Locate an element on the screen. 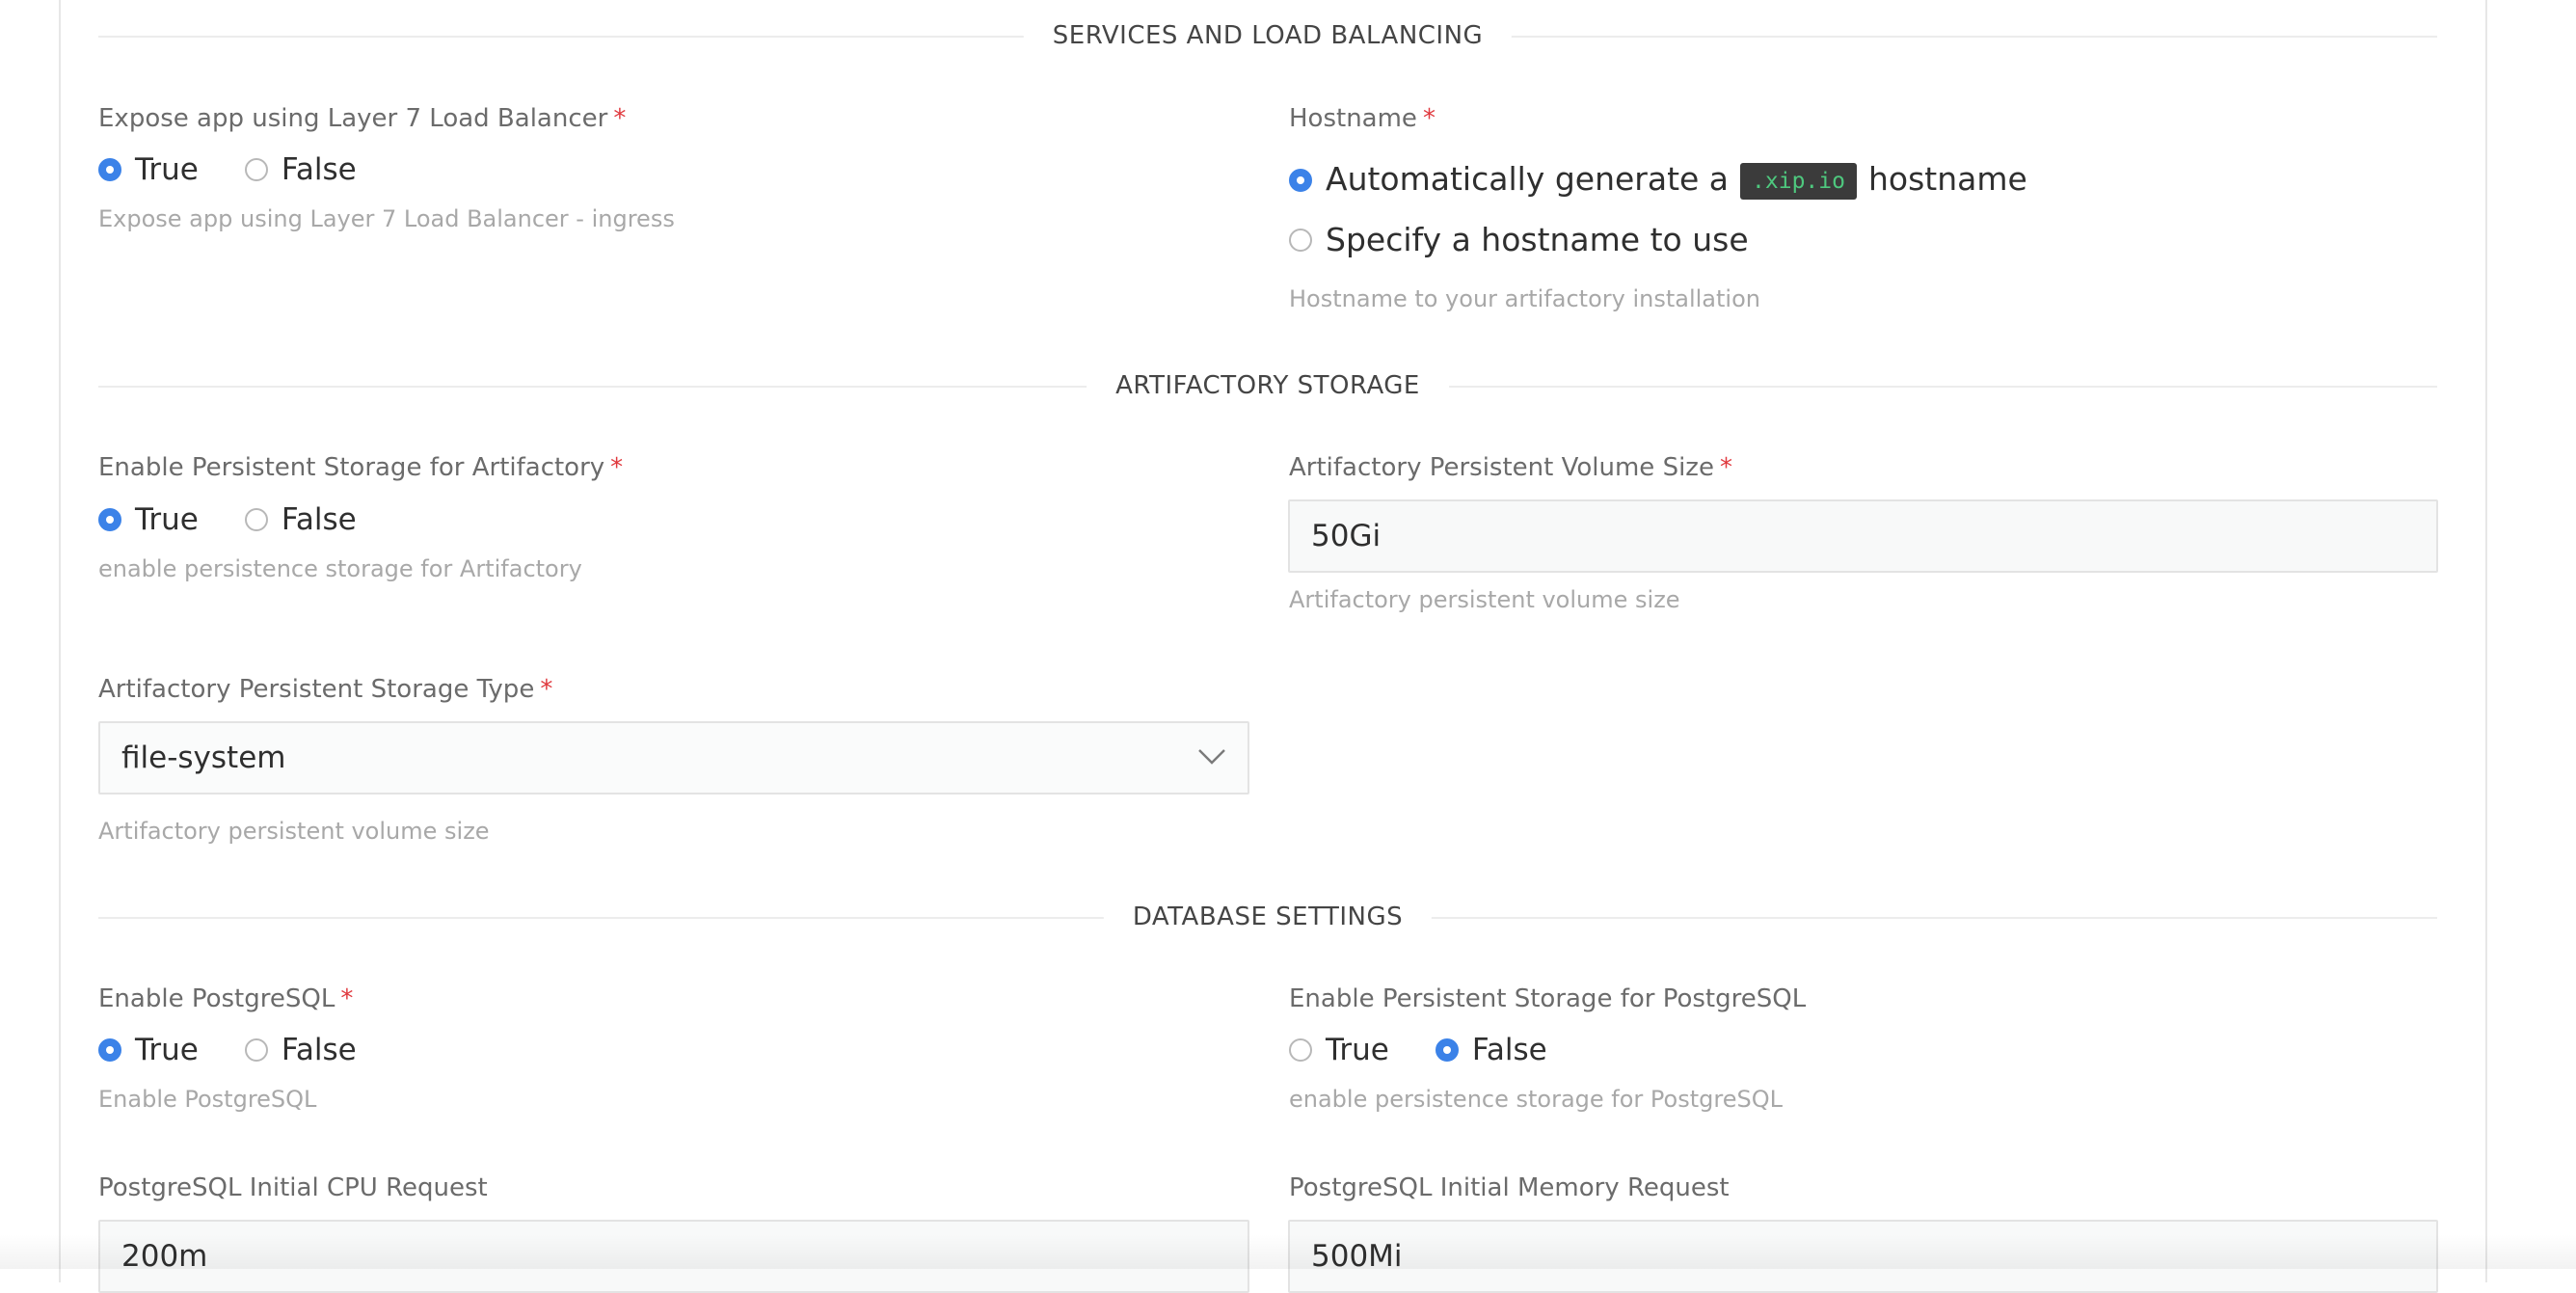  label-text: PostgreSQL Initial Memory Request is located at coordinates (1510, 1187).